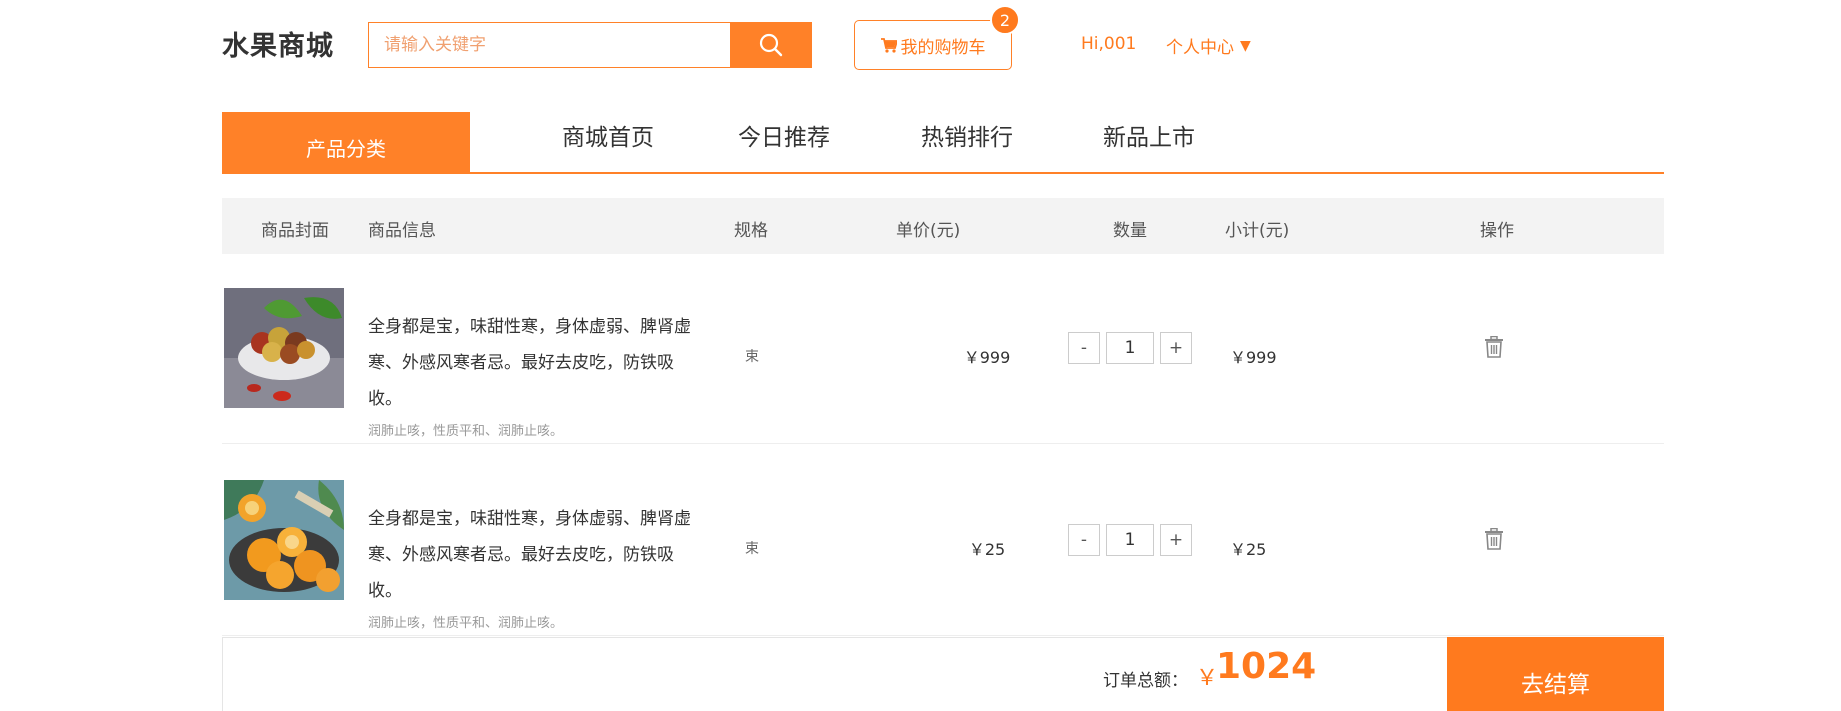 The height and width of the screenshot is (711, 1841). I want to click on header-qty: 数量, so click(1130, 231).